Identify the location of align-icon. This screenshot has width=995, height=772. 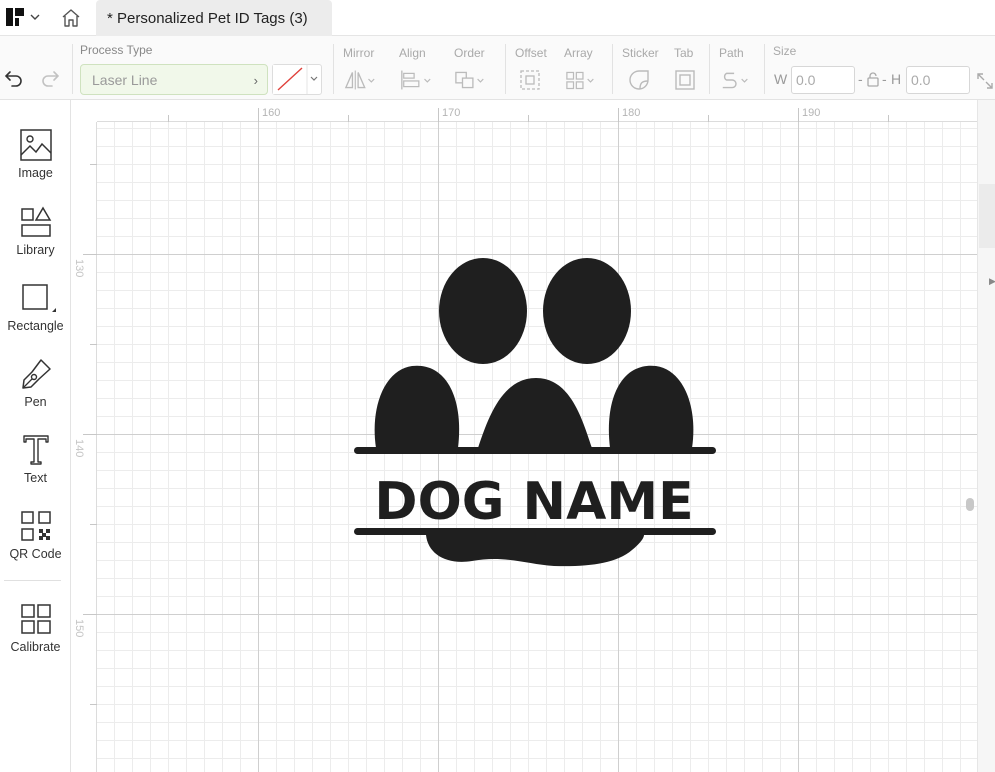
(416, 80).